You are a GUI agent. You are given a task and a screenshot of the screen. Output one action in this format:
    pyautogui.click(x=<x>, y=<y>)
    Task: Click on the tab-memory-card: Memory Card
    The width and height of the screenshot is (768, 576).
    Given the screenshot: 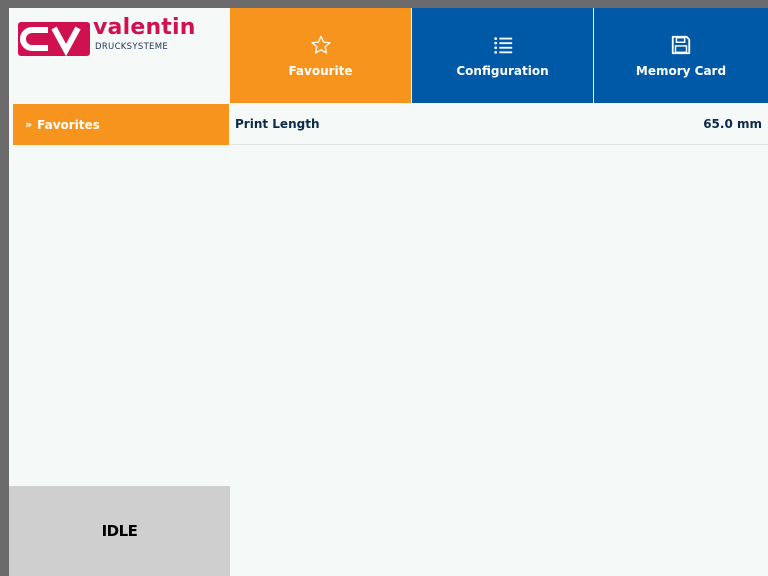 What is the action you would take?
    pyautogui.click(x=681, y=55)
    